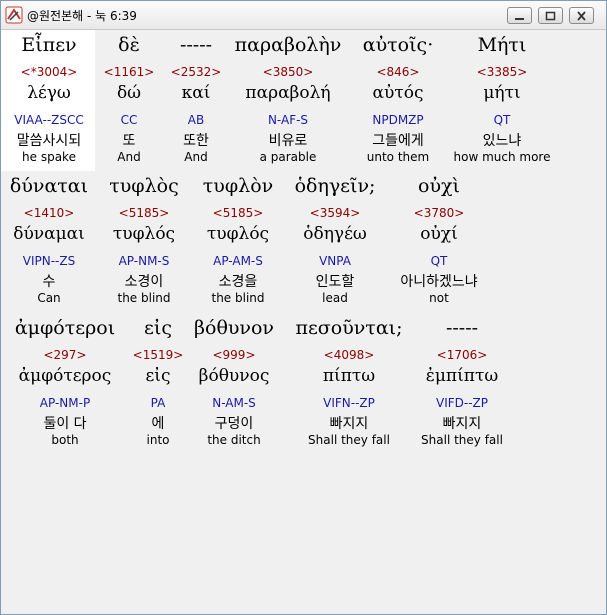 This screenshot has height=615, width=607. What do you see at coordinates (398, 120) in the screenshot?
I see `parsing-code: NPDMZP` at bounding box center [398, 120].